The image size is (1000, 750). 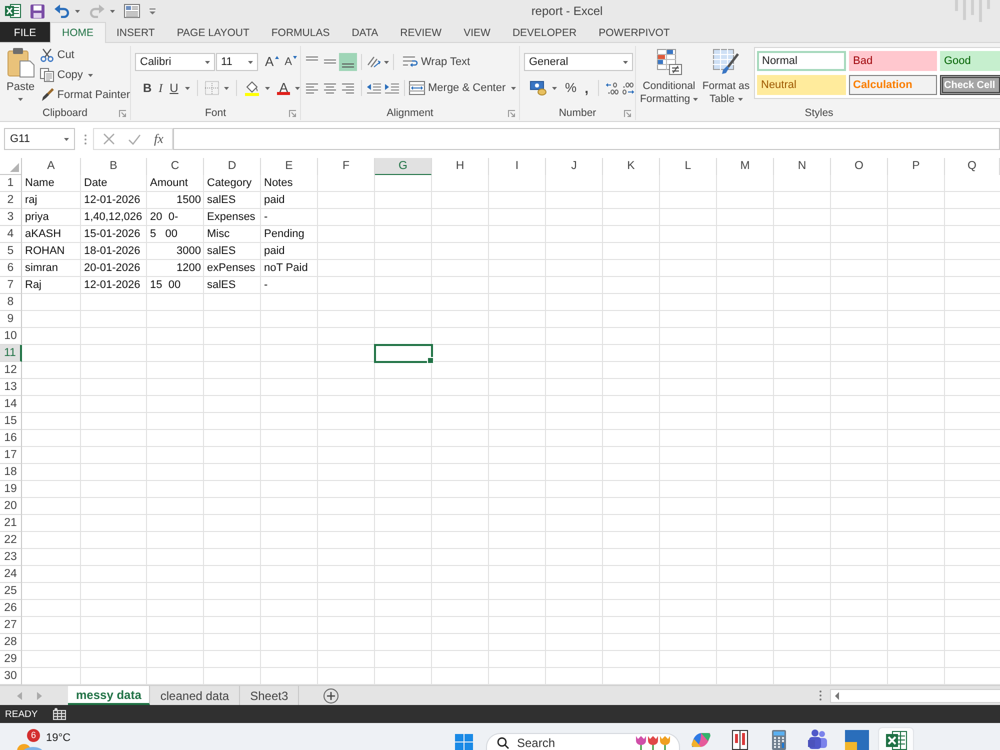 I want to click on row-header: 30, so click(x=11, y=676).